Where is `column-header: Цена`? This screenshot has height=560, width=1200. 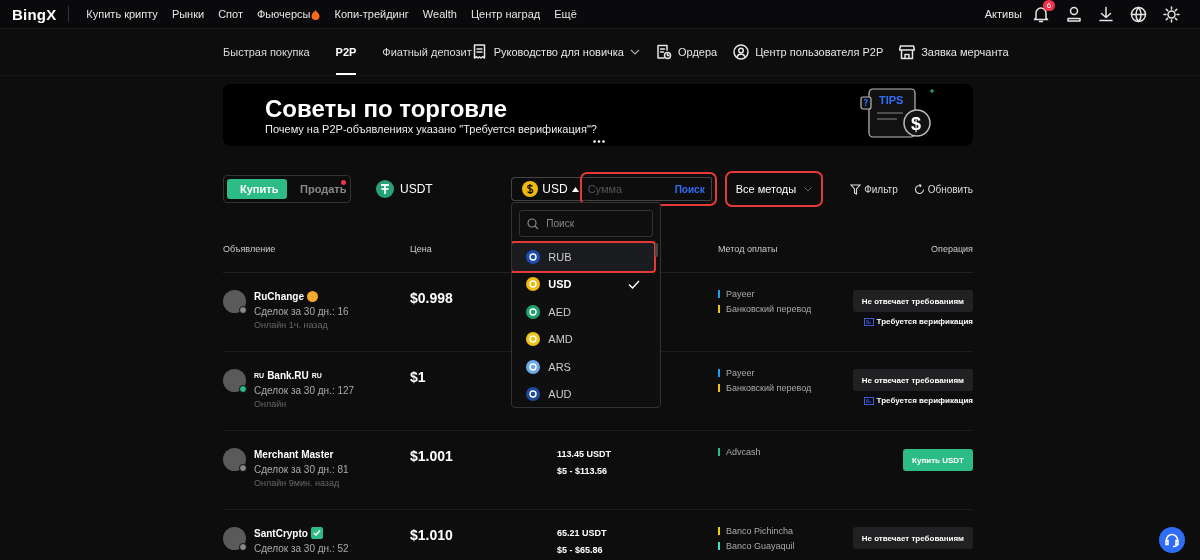
column-header: Цена is located at coordinates (421, 249).